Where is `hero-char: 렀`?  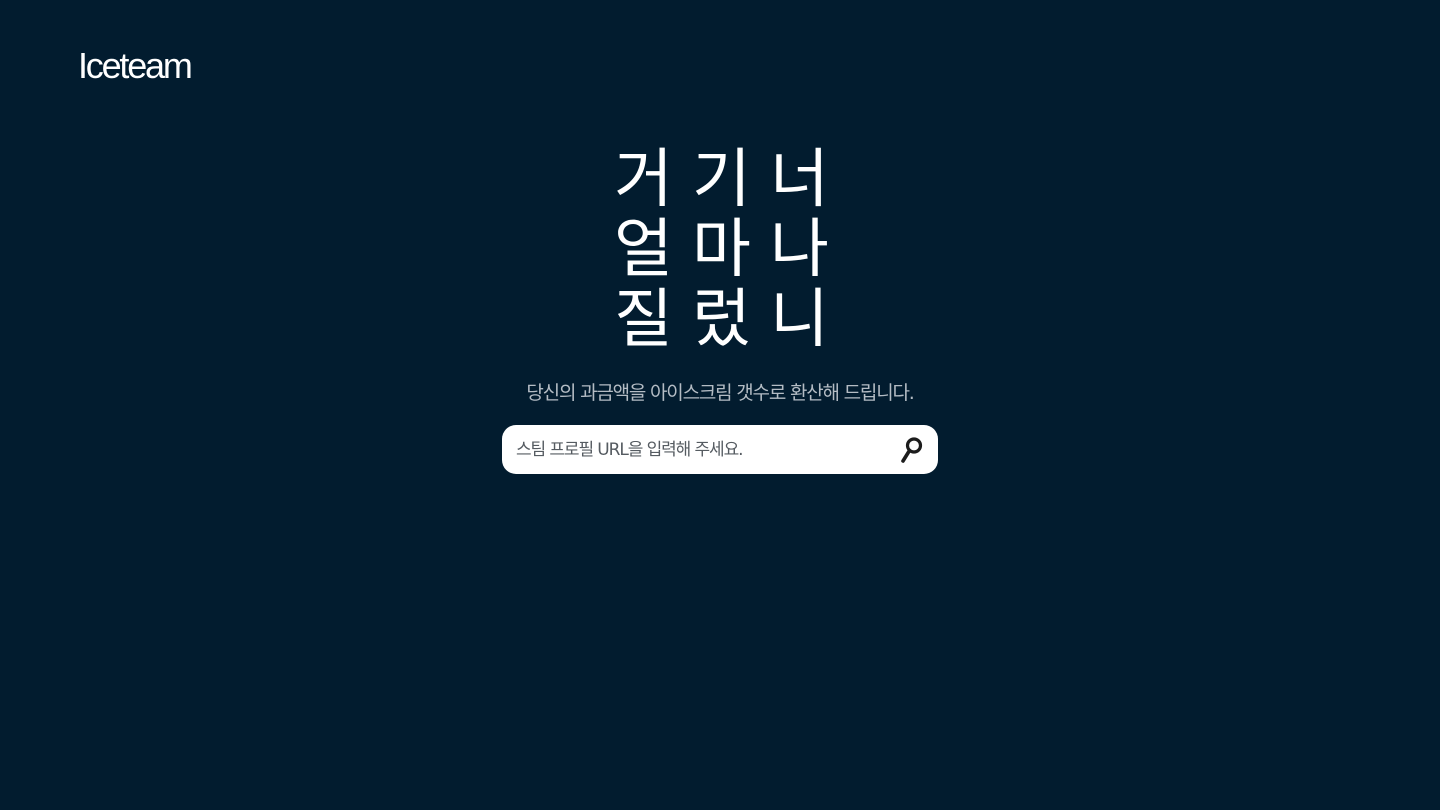 hero-char: 렀 is located at coordinates (721, 320).